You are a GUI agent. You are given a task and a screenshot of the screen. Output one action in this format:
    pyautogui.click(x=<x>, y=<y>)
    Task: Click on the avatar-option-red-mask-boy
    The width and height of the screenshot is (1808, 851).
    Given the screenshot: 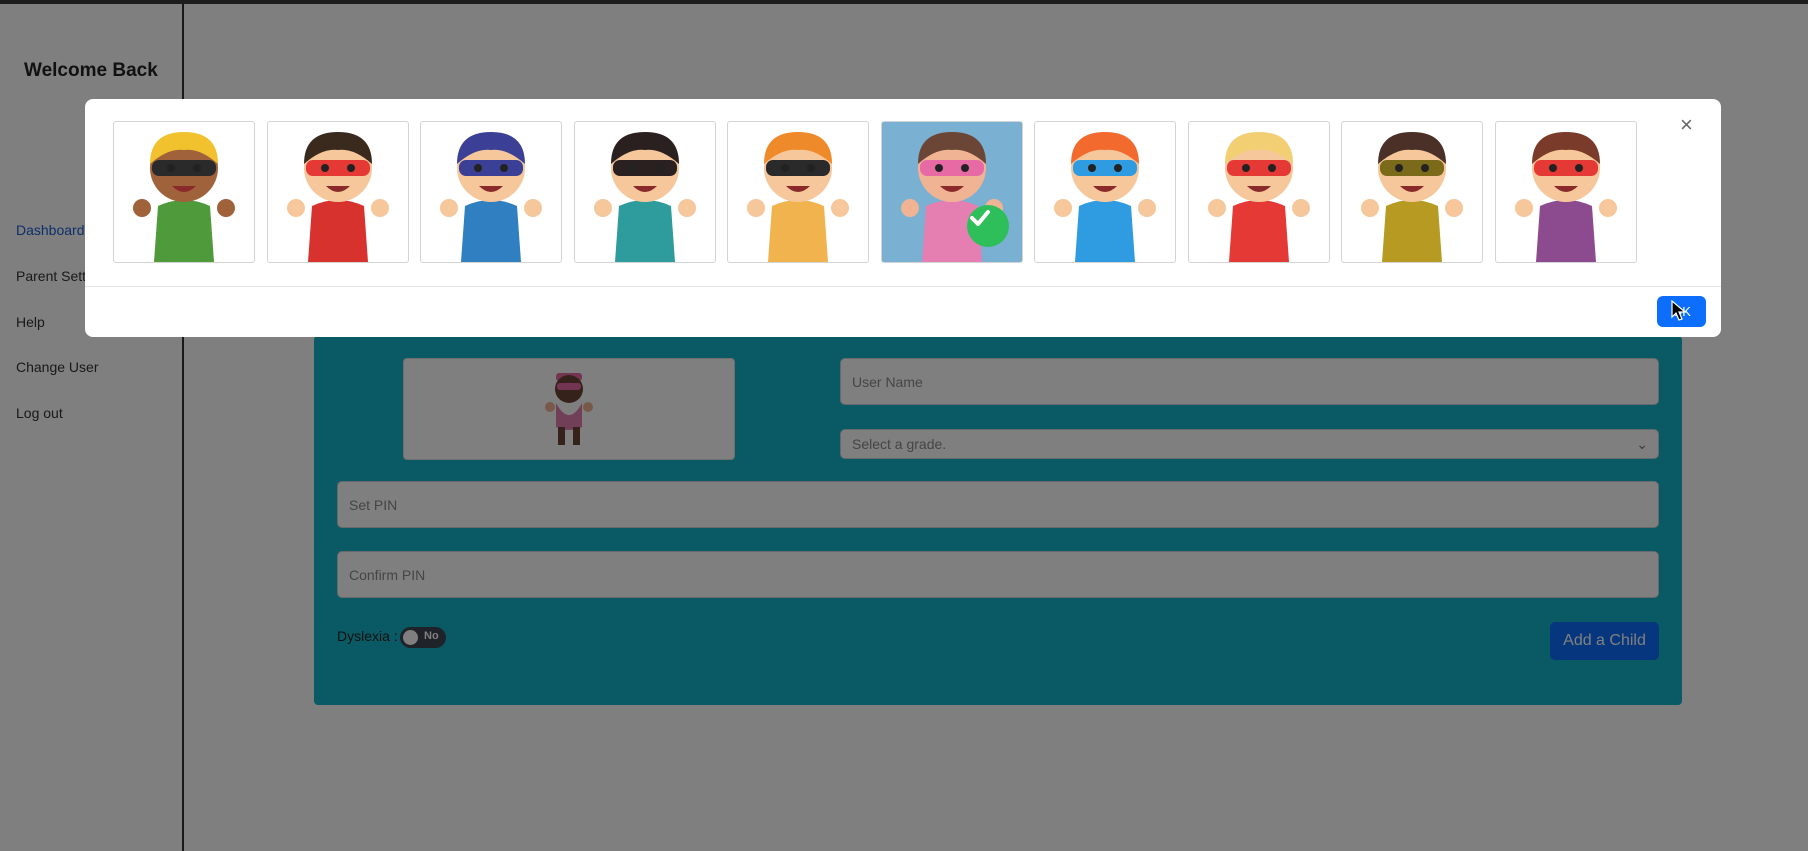 What is the action you would take?
    pyautogui.click(x=337, y=192)
    